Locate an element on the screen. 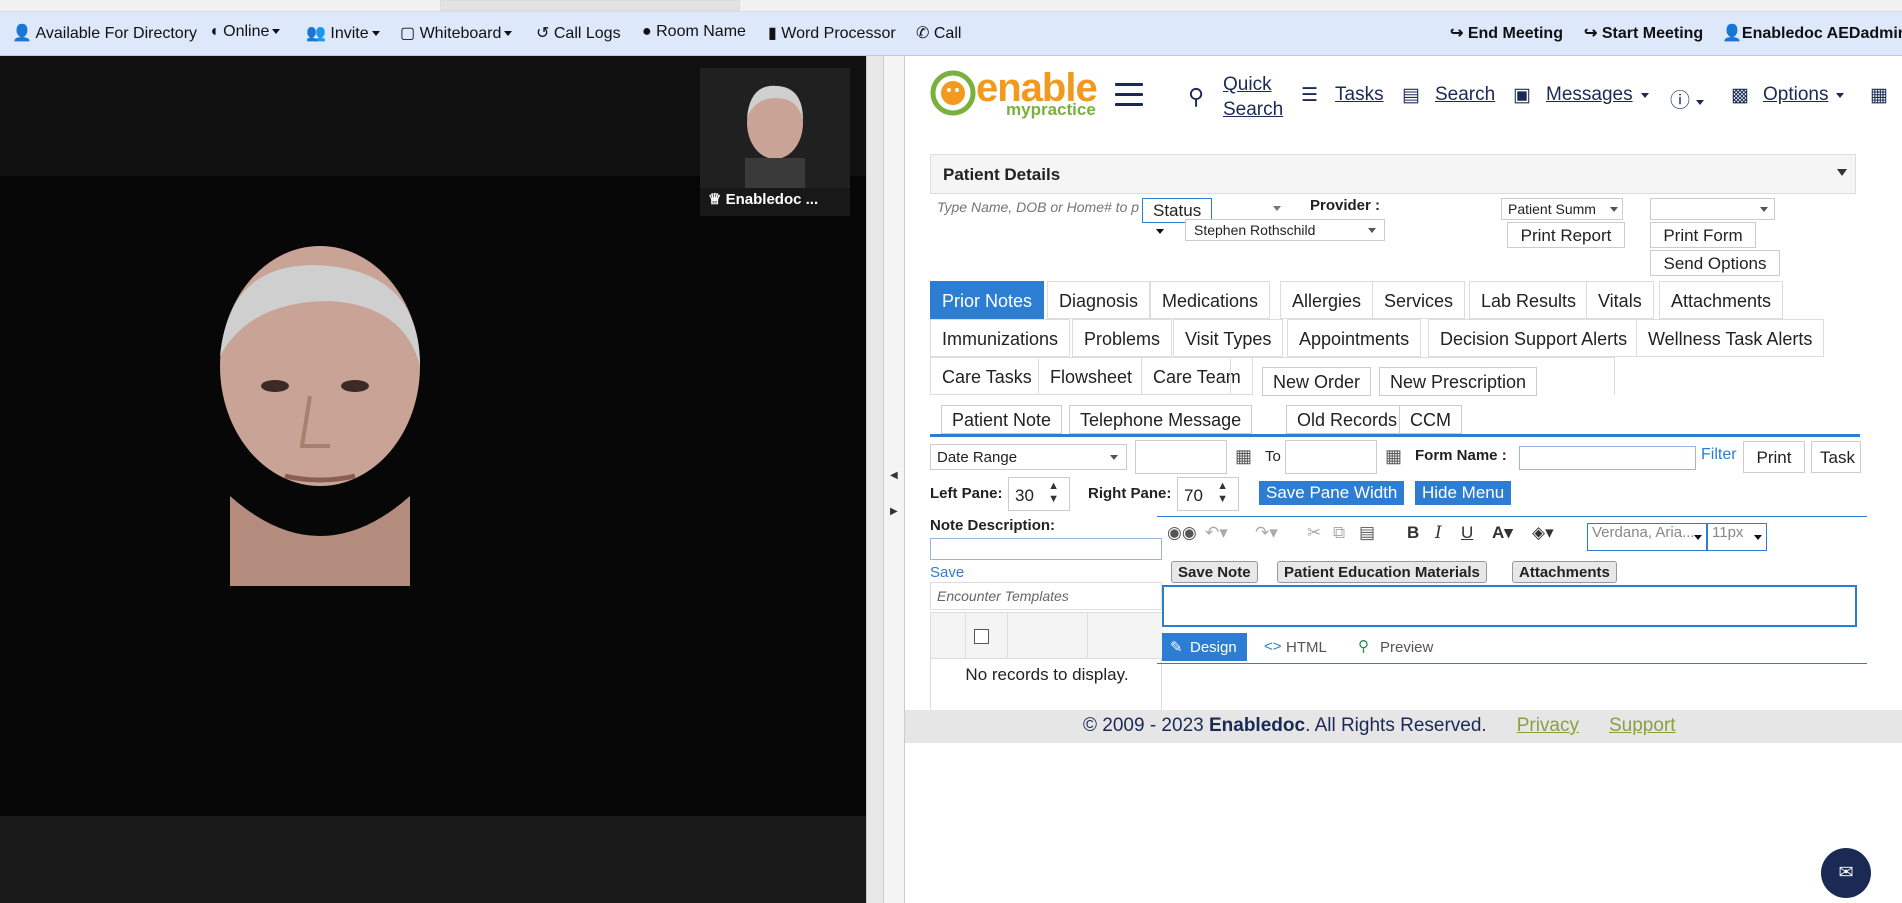  tab-prior-notes: Prior Notes is located at coordinates (987, 300).